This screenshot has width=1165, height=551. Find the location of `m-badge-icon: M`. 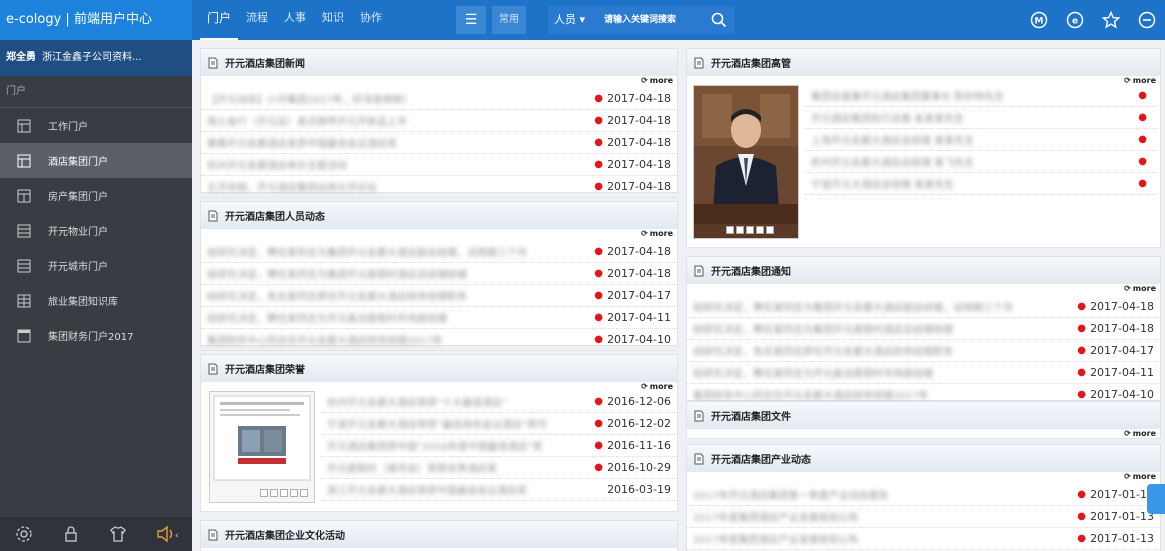

m-badge-icon: M is located at coordinates (1039, 20).